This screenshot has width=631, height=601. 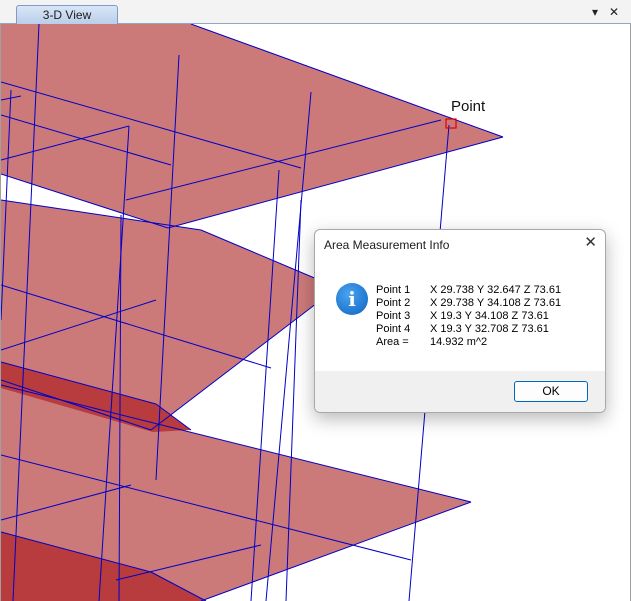 What do you see at coordinates (468, 106) in the screenshot?
I see `point-label: Point` at bounding box center [468, 106].